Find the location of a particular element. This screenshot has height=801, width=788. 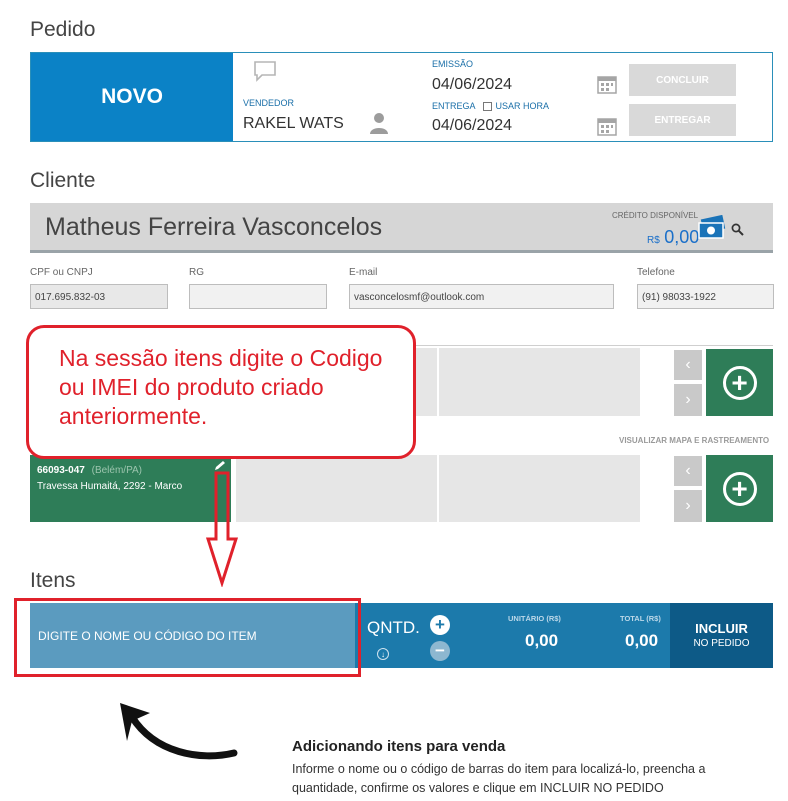

credito-amount: R$ 0,00 is located at coordinates (673, 237).